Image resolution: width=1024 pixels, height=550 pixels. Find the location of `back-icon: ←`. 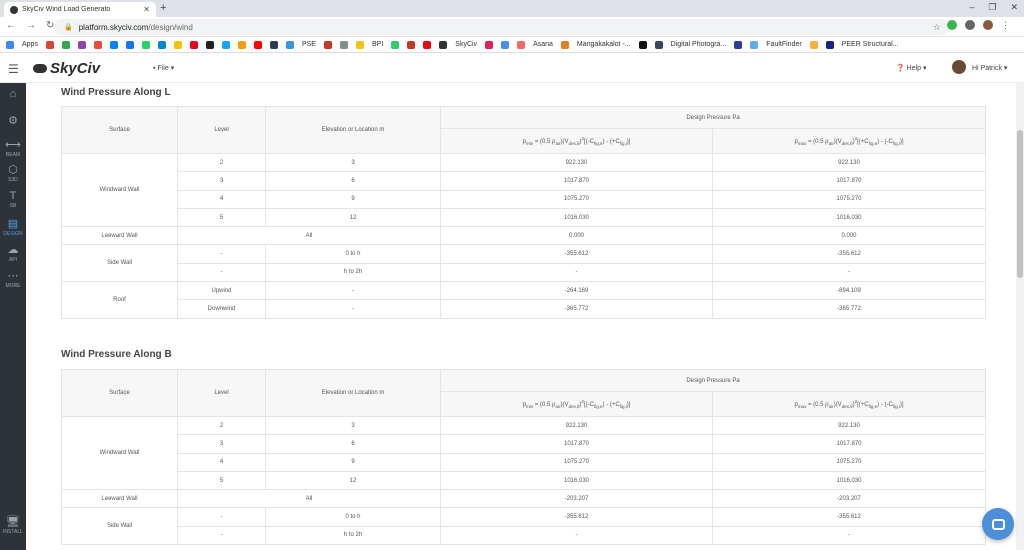

back-icon: ← is located at coordinates (11, 25).